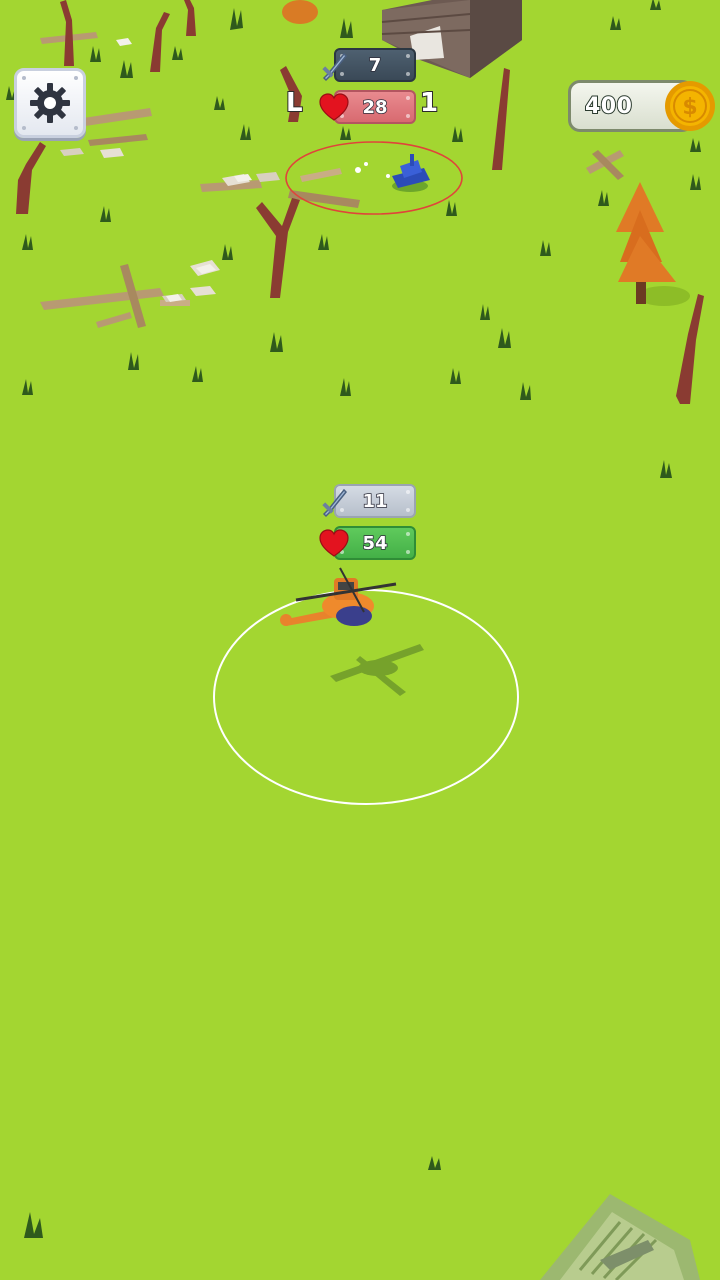  I want to click on coin-counter: 400 $, so click(641, 106).